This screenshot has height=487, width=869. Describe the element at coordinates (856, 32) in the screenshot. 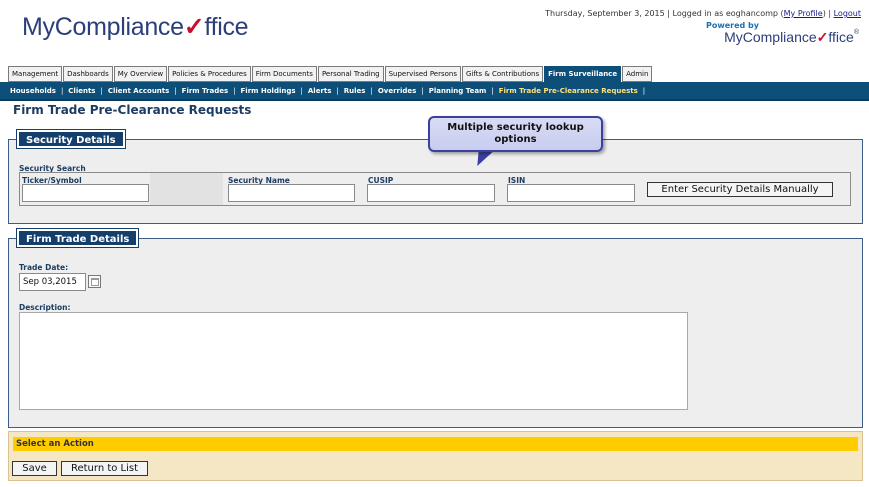

I see `mini-logo-tm: ®` at that location.